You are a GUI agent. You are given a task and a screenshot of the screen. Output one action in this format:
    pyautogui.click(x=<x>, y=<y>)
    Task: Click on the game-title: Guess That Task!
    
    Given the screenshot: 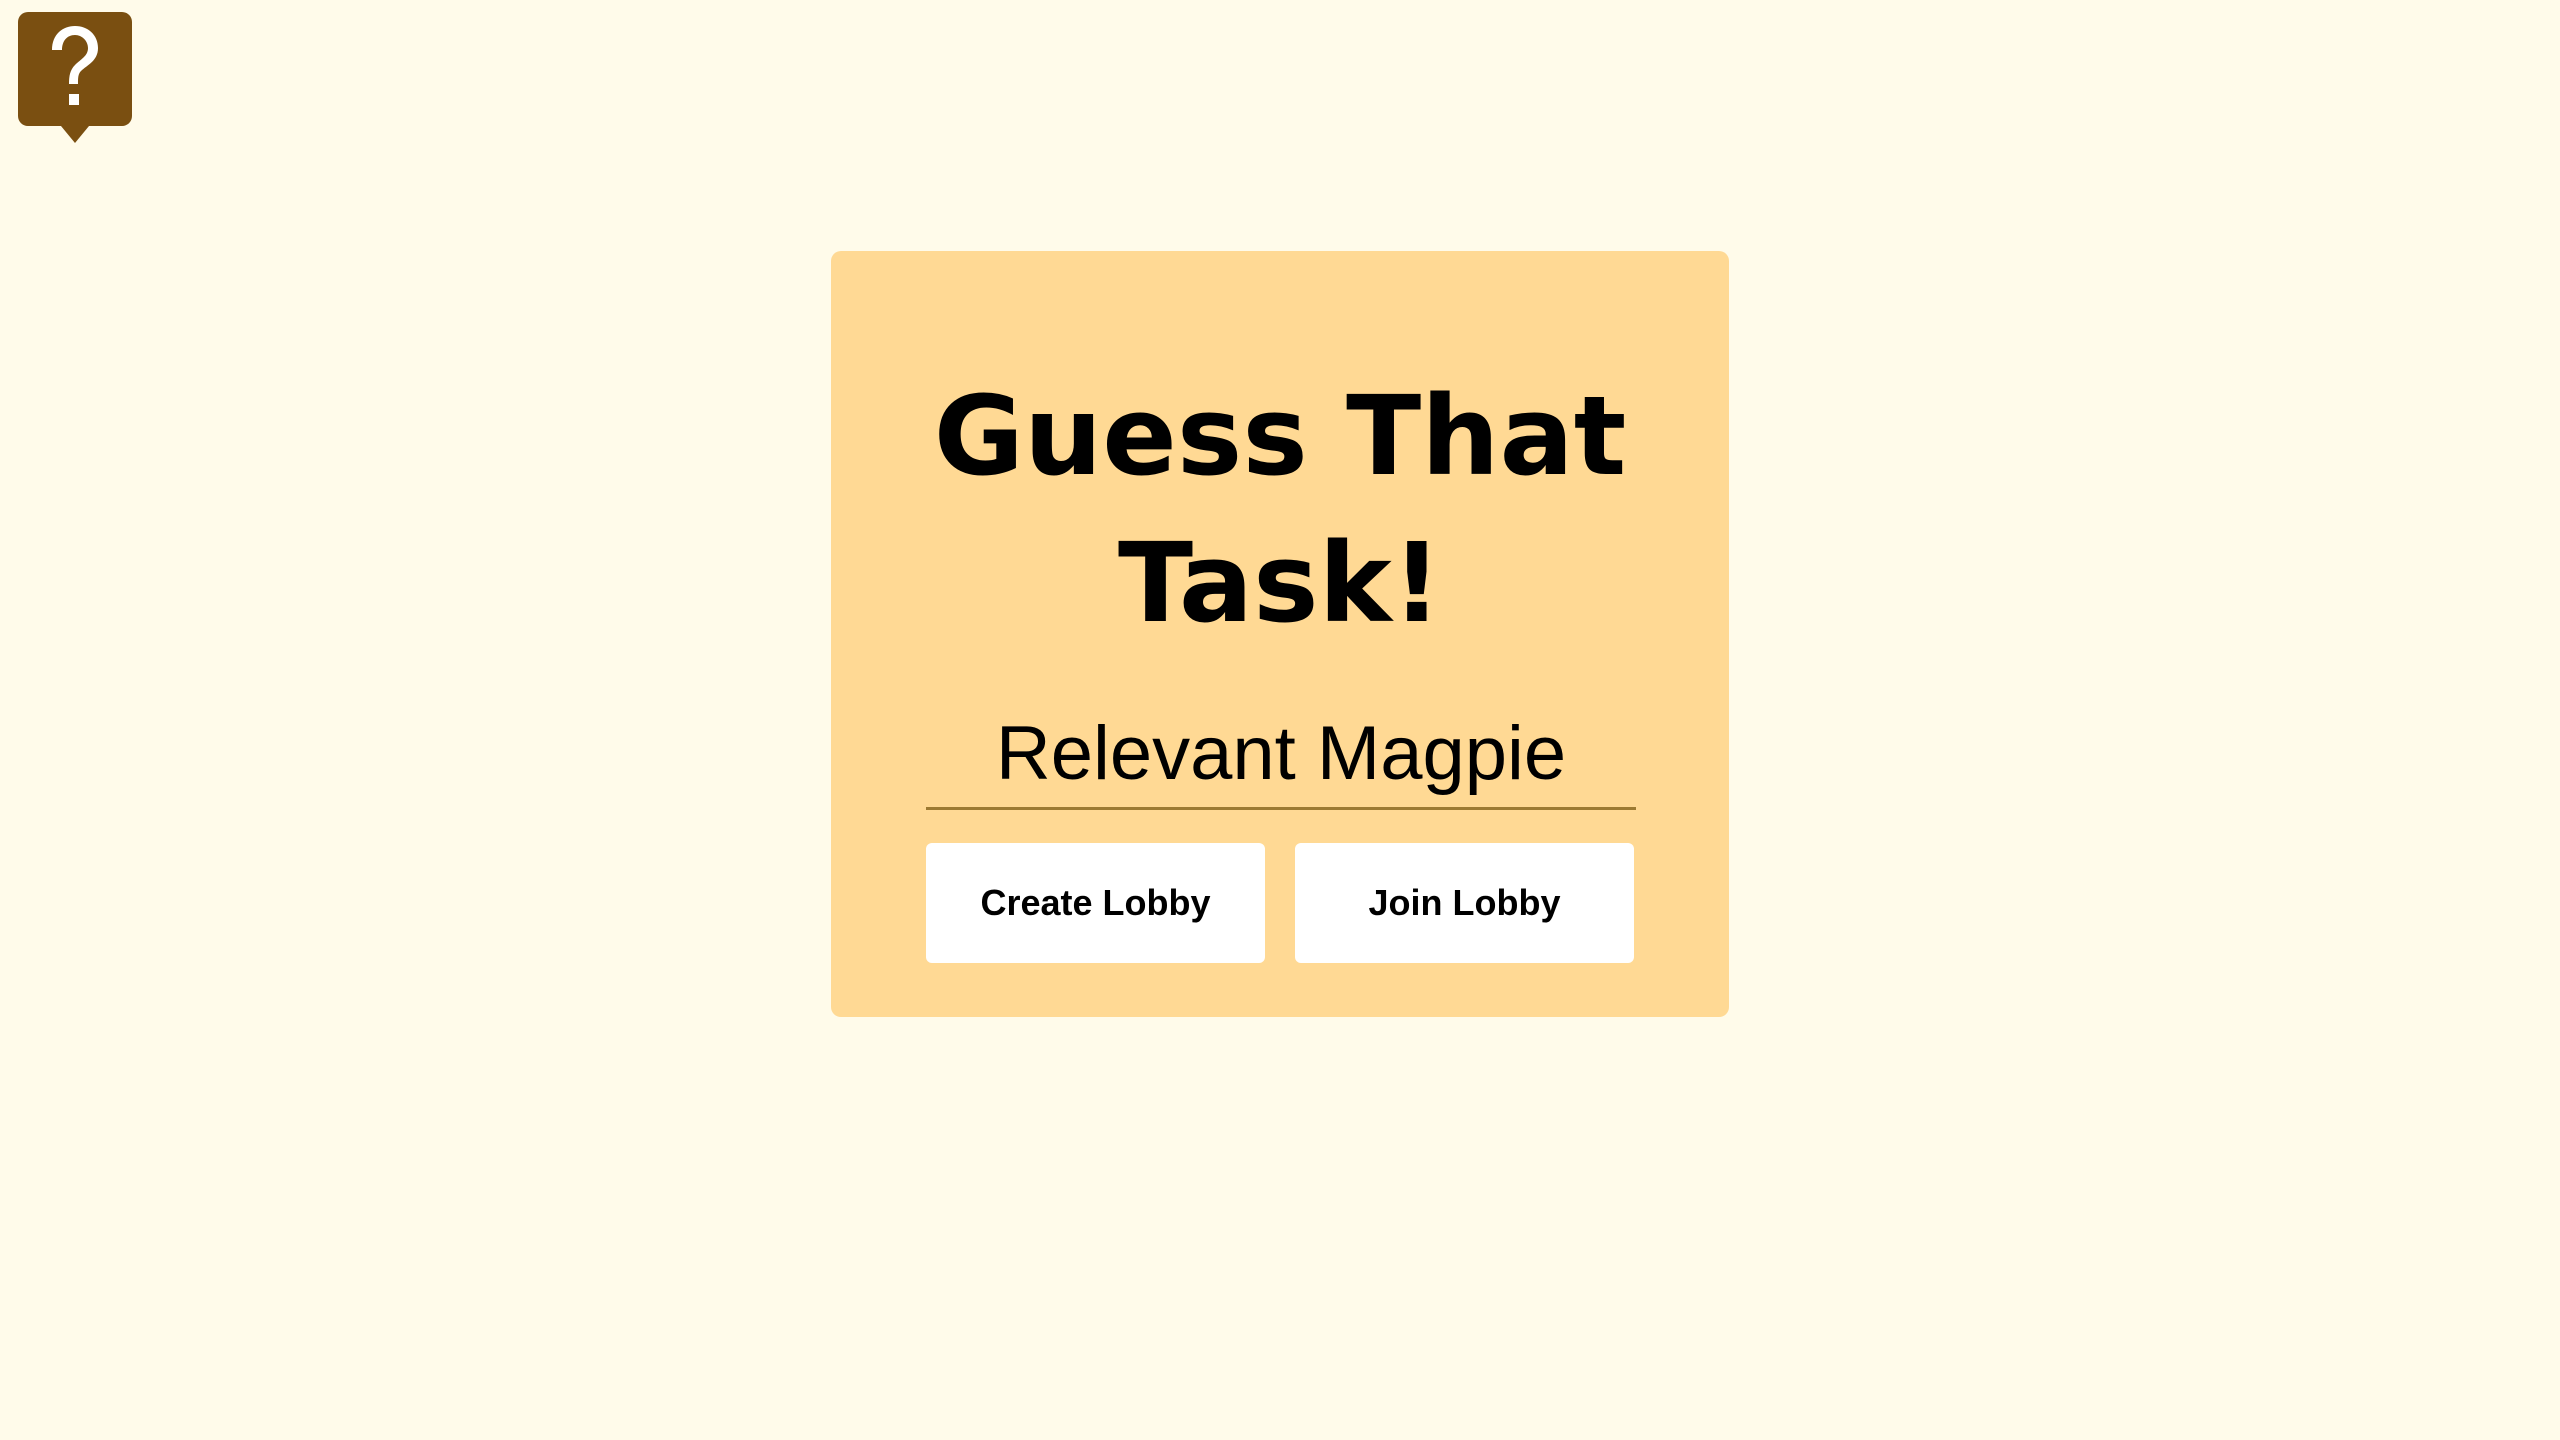 What is the action you would take?
    pyautogui.click(x=1280, y=510)
    